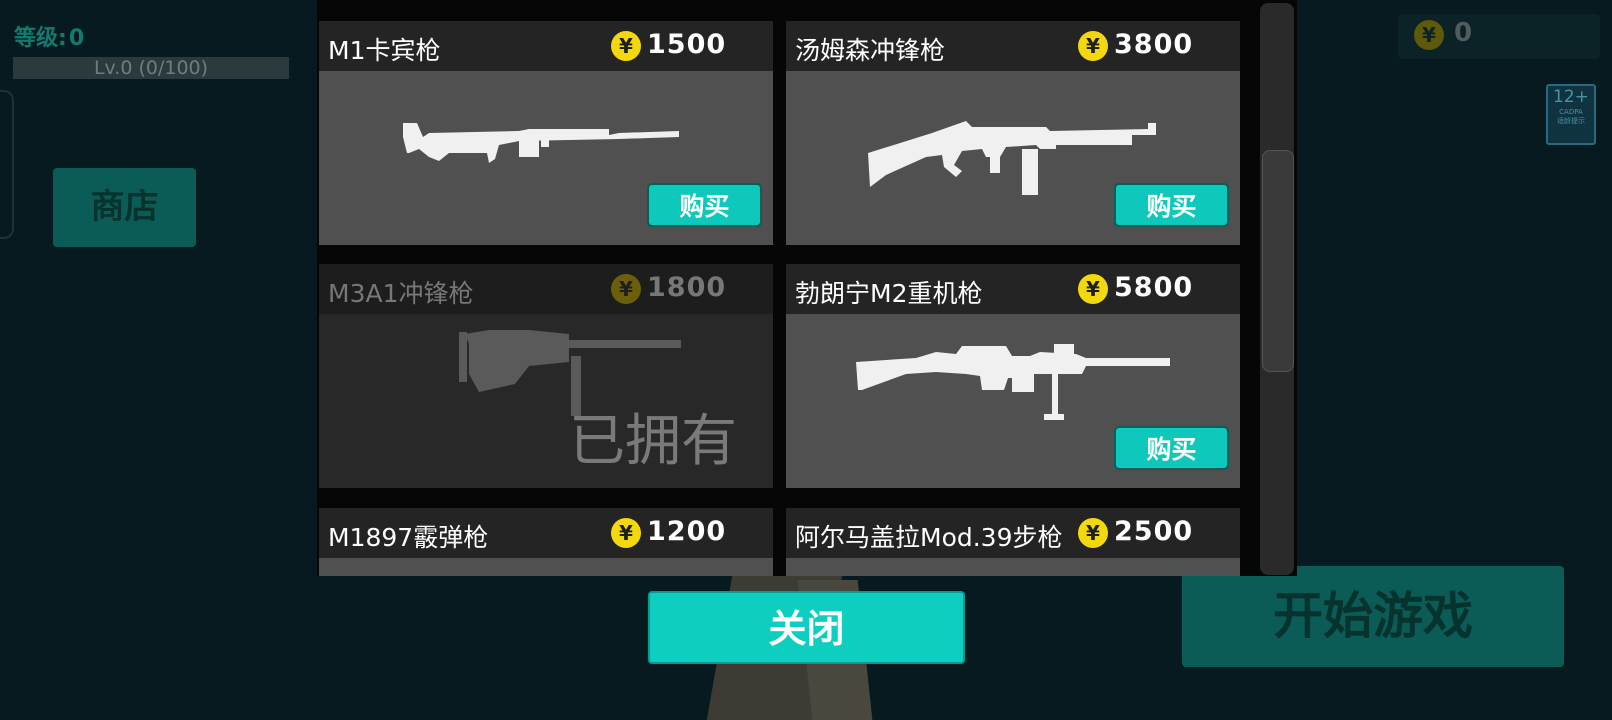  Describe the element at coordinates (76, 38) in the screenshot. I see `level-value: 0` at that location.